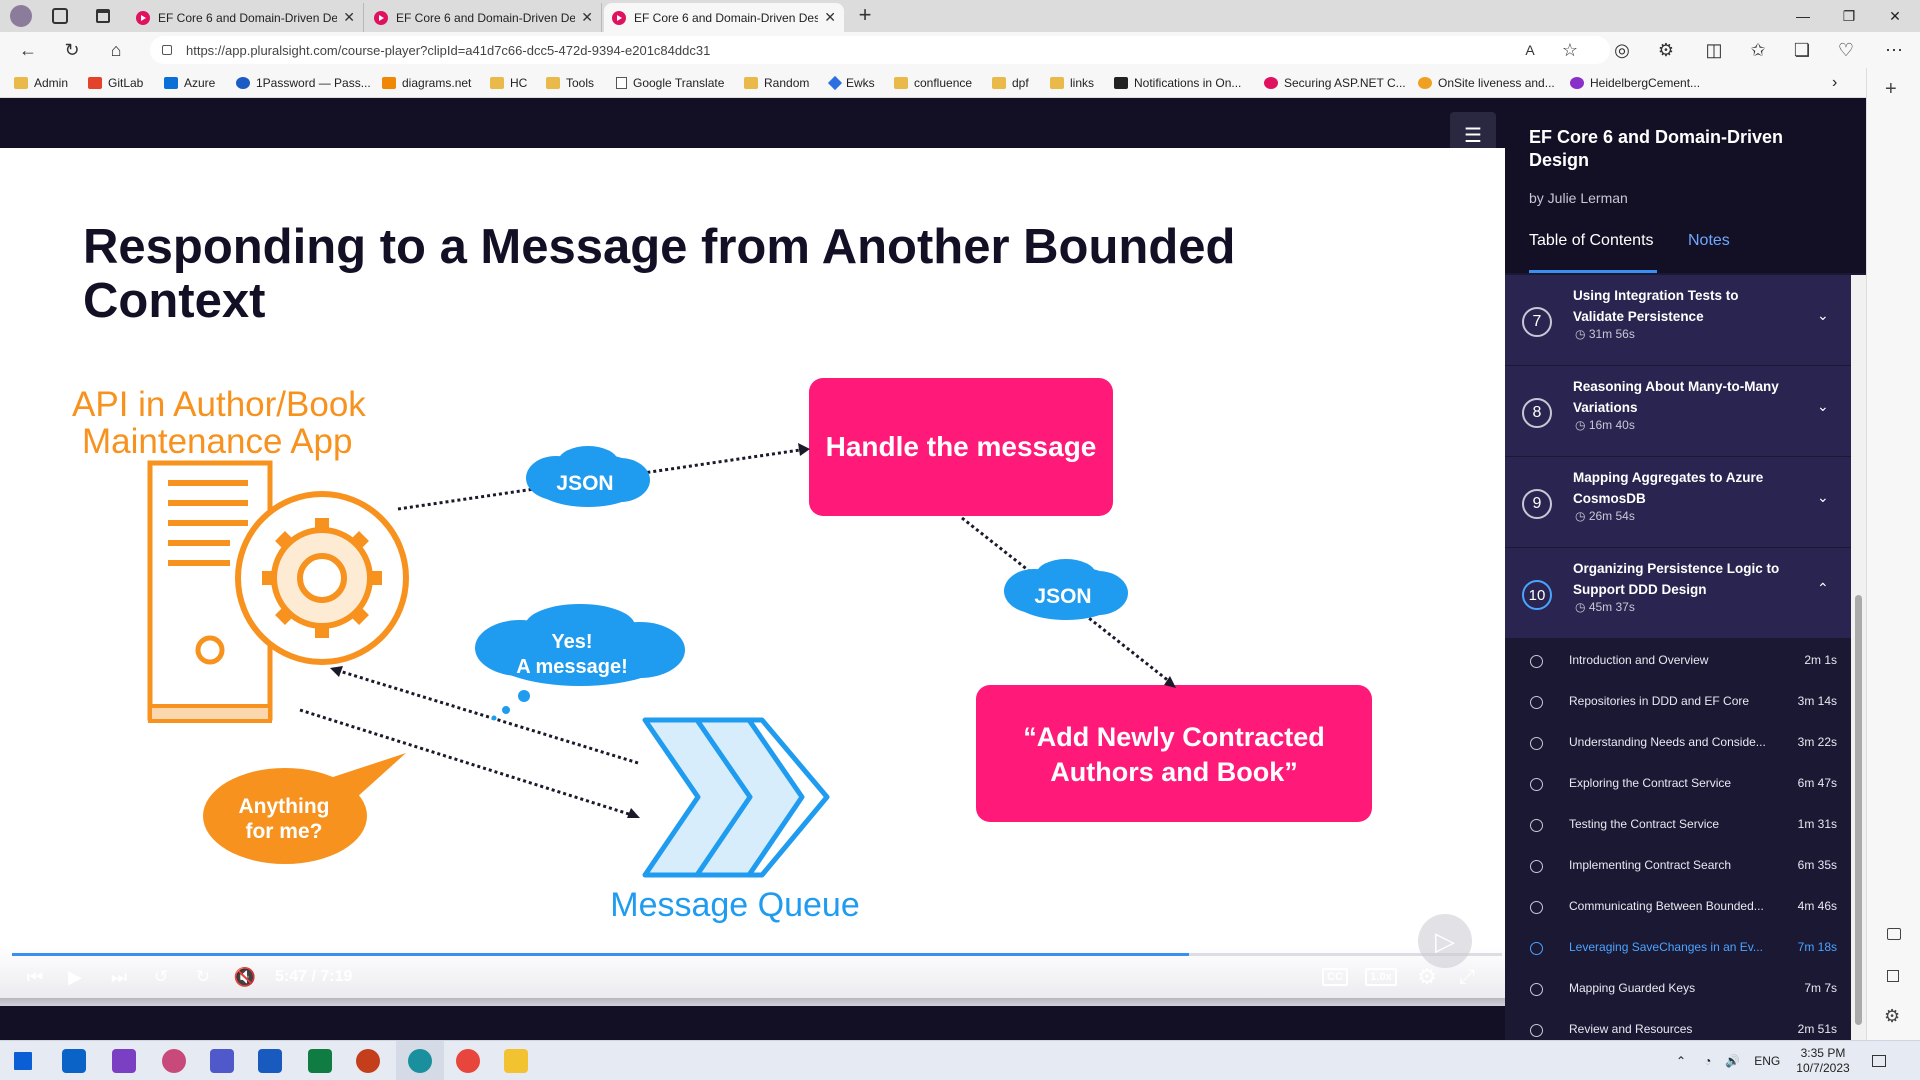 The height and width of the screenshot is (1080, 1920). I want to click on clip-item: Understanding Needs and Conside... 3m 22s, so click(1678, 743).